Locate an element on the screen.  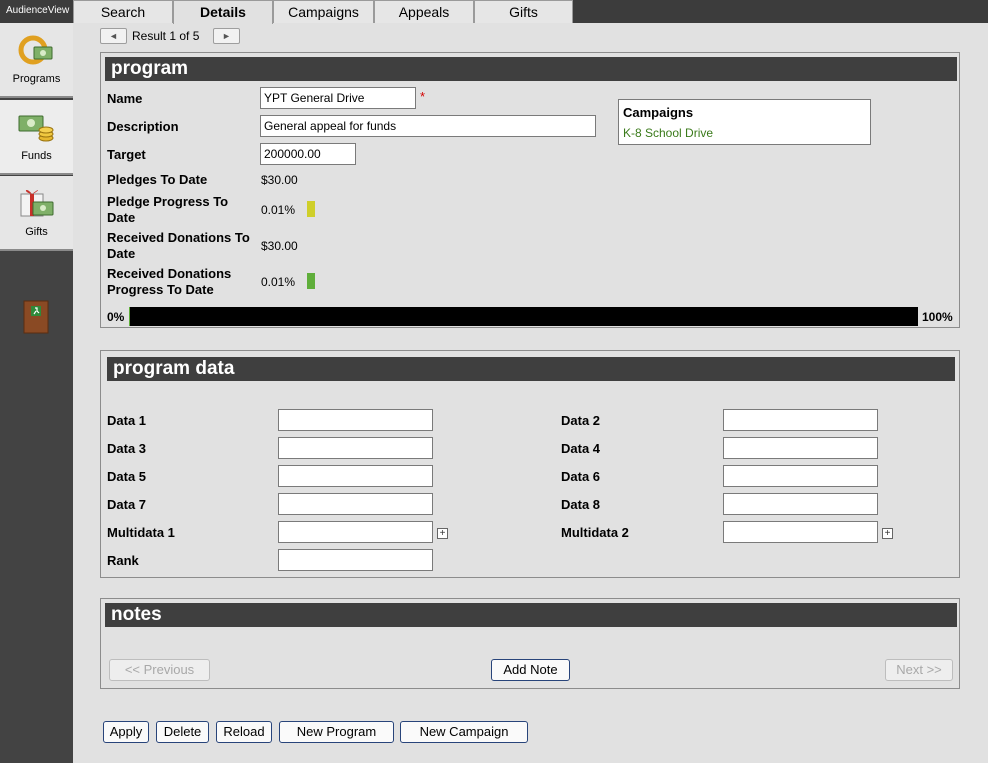
sidebar-item-label: Programs is located at coordinates (36, 79).